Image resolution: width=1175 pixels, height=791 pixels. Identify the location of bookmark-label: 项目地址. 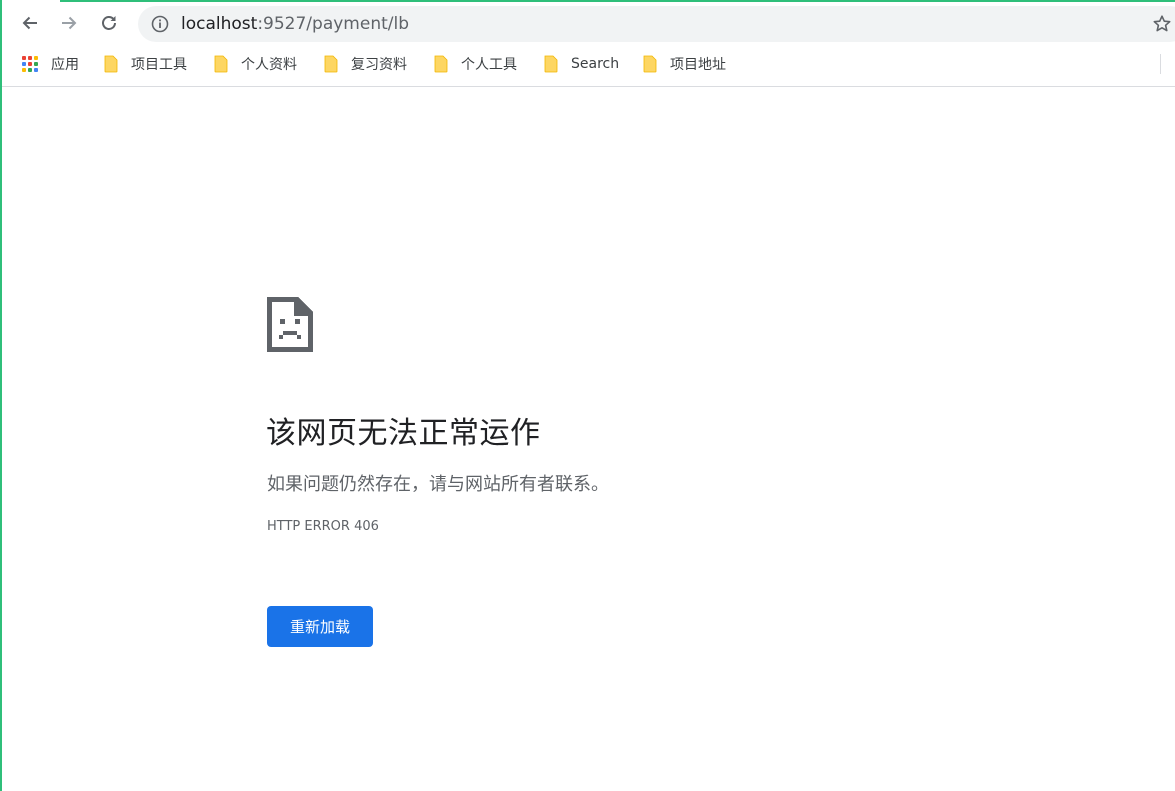
(698, 65).